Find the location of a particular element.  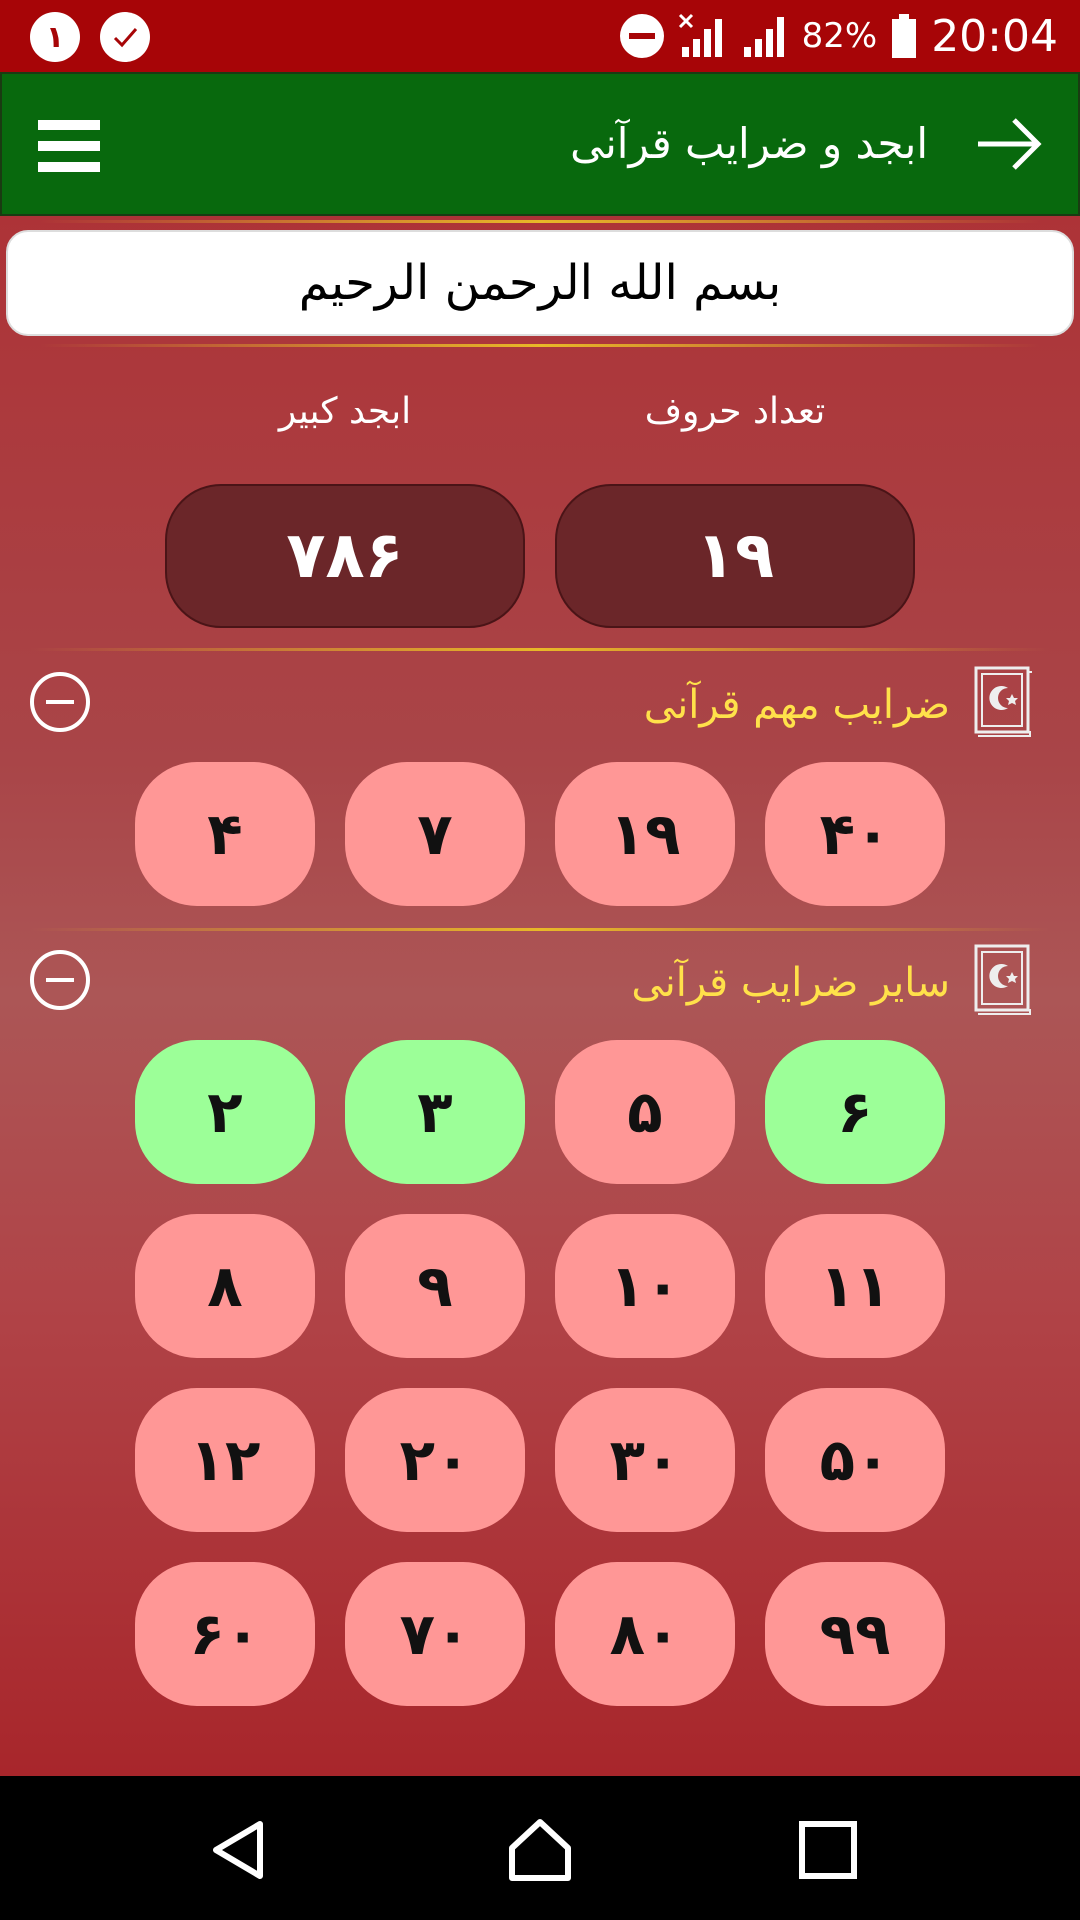

recents-nav-icon is located at coordinates (828, 1850).